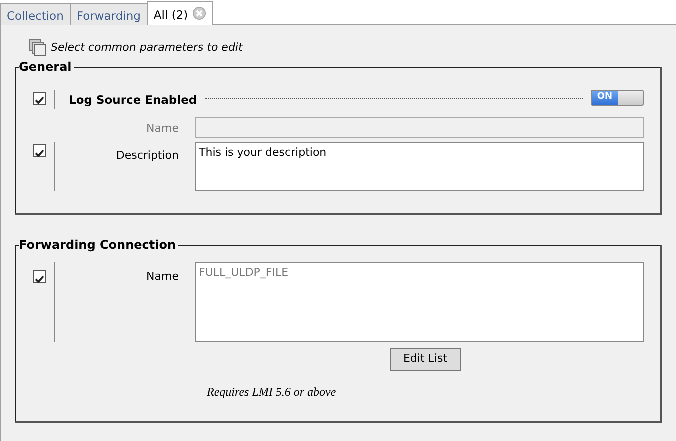 The image size is (676, 441). I want to click on tab: All (2), so click(180, 13).